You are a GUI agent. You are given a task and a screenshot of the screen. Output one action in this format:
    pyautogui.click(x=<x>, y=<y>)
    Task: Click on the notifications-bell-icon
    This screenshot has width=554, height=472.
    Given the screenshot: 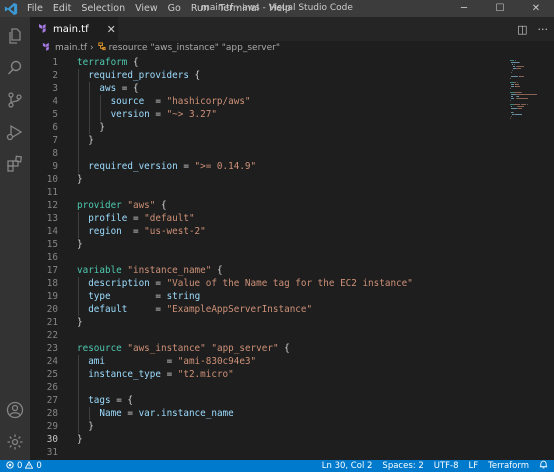 What is the action you would take?
    pyautogui.click(x=543, y=466)
    